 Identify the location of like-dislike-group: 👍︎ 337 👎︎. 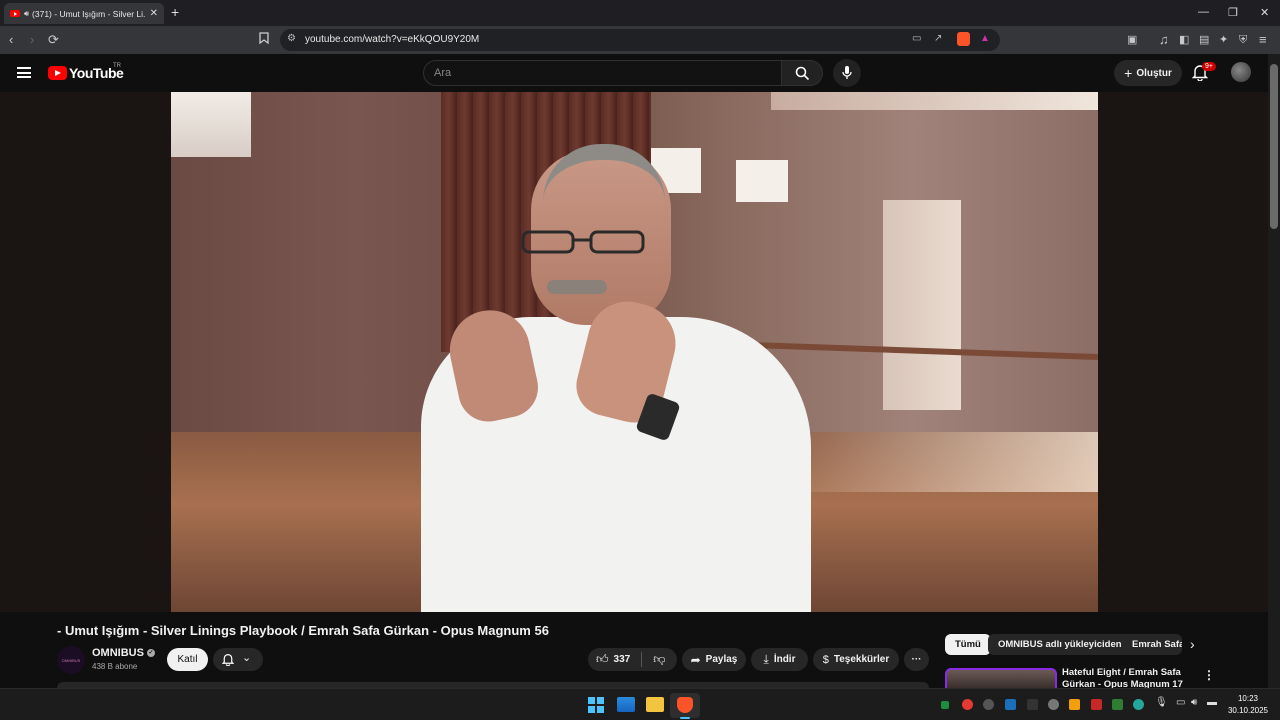
(632, 659).